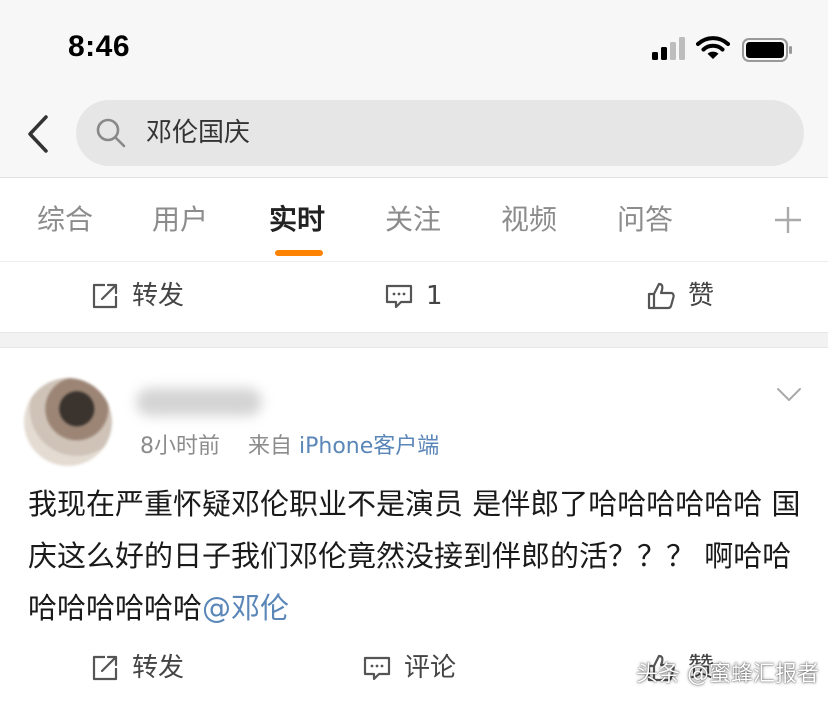  Describe the element at coordinates (68, 422) in the screenshot. I see `avatar` at that location.